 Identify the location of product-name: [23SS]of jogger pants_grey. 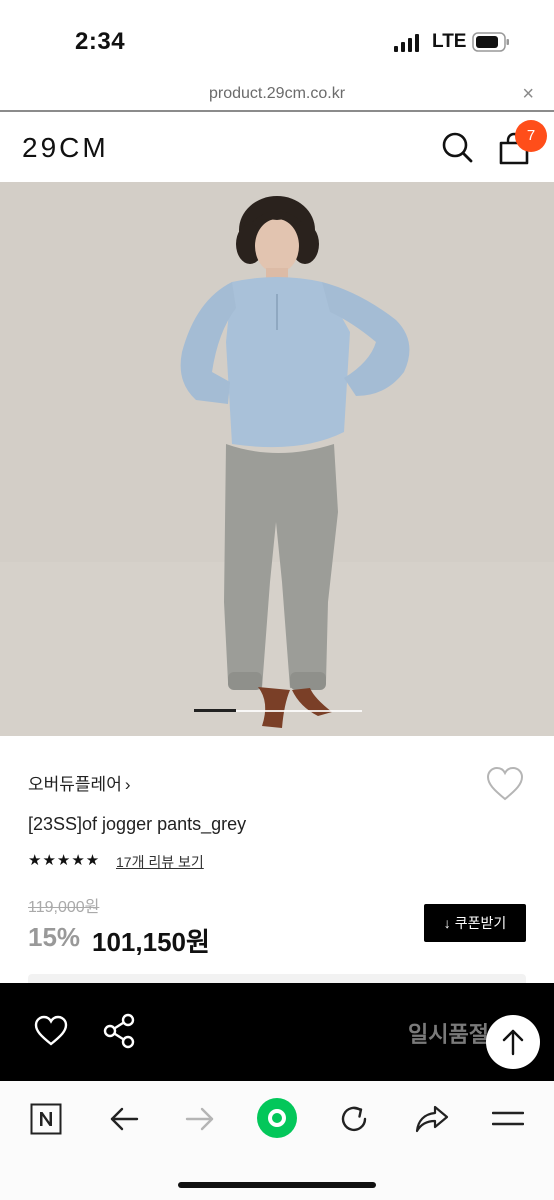
(137, 824).